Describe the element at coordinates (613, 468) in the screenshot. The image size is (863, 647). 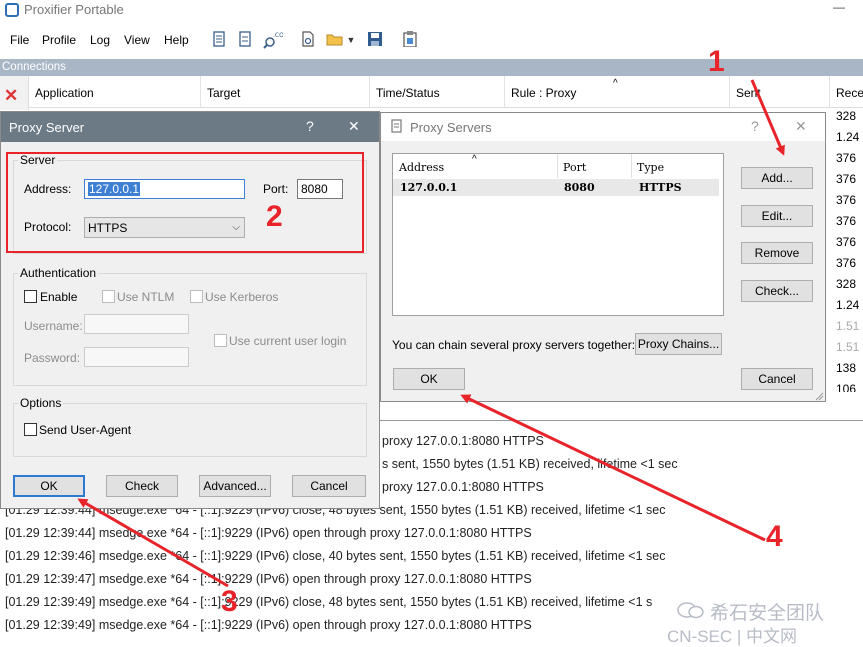
I see `arrow-to-servers-ok` at that location.